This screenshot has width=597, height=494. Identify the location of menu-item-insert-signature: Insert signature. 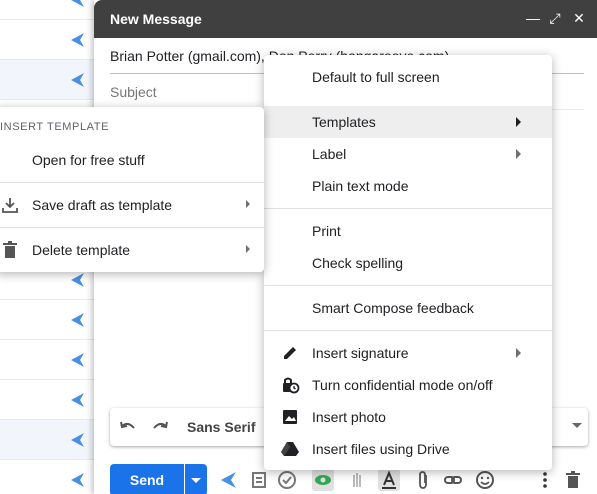
(408, 353).